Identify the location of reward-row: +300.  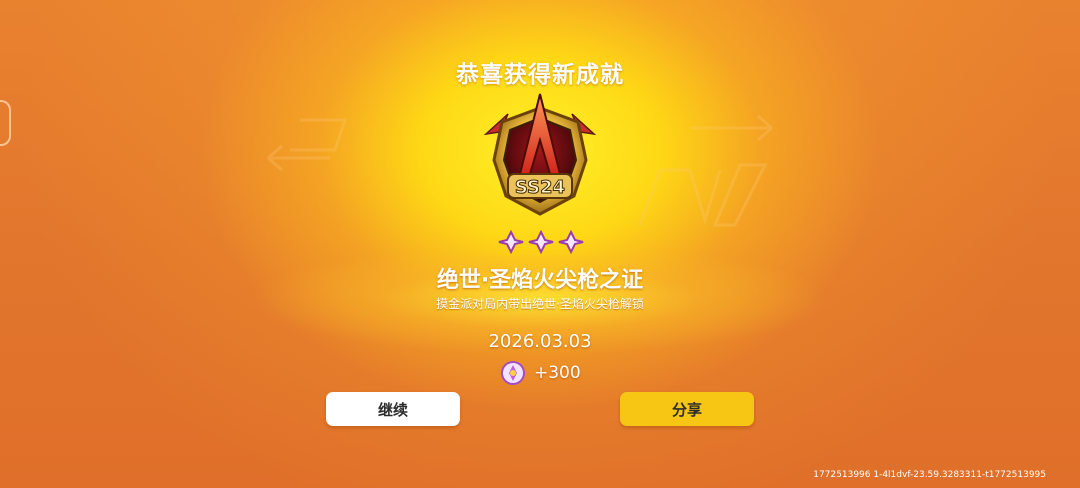
(540, 373).